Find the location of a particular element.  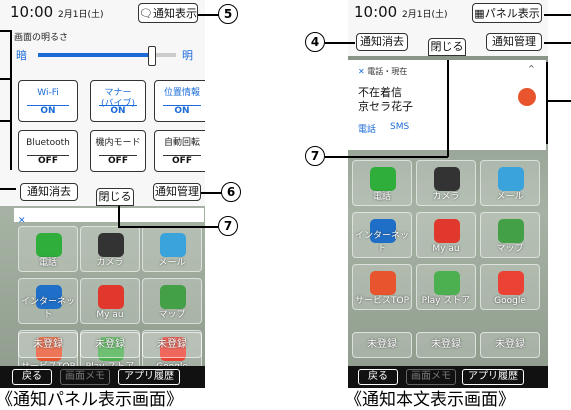

quick-tile: 機内モード OFF is located at coordinates (118, 151).